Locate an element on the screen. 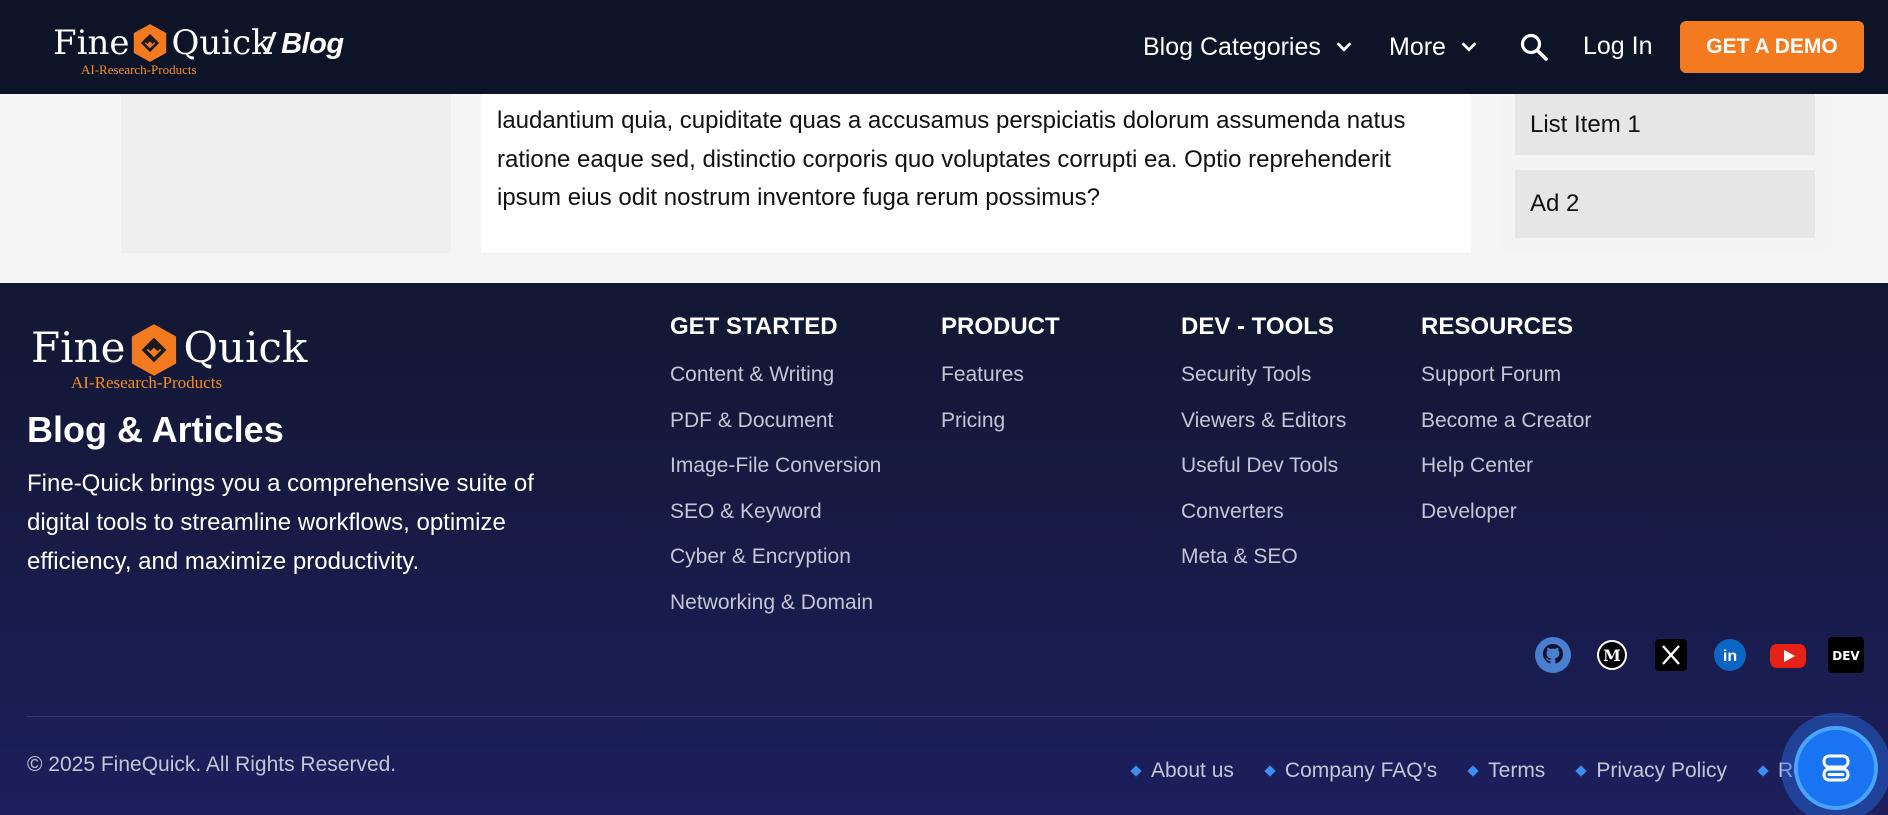 This screenshot has height=815, width=1888. column-heading: DEV - TOOLS is located at coordinates (1257, 326).